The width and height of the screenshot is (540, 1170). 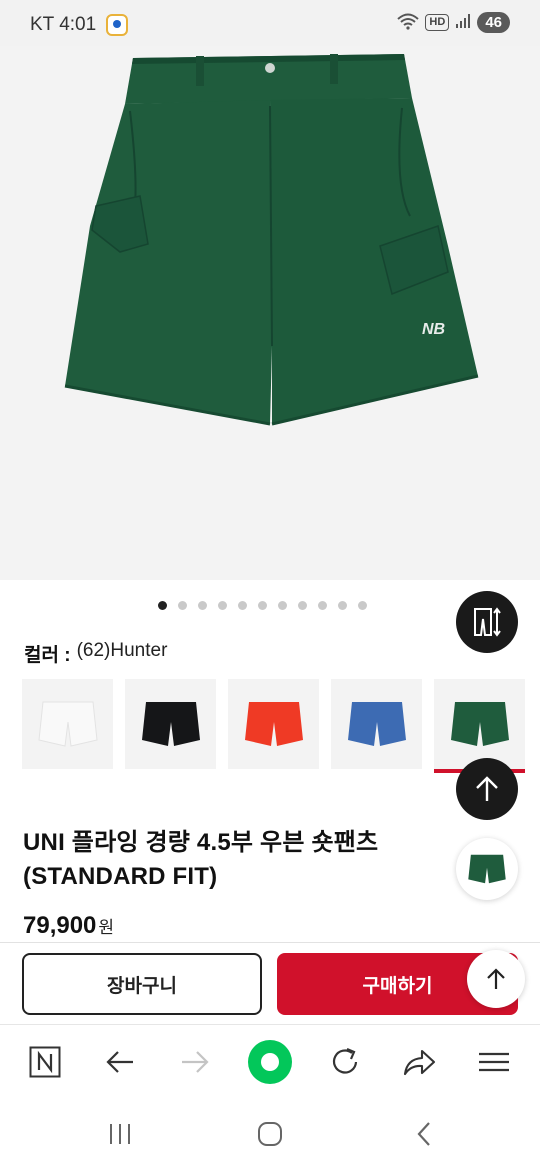 I want to click on forward-button, so click(x=195, y=1062).